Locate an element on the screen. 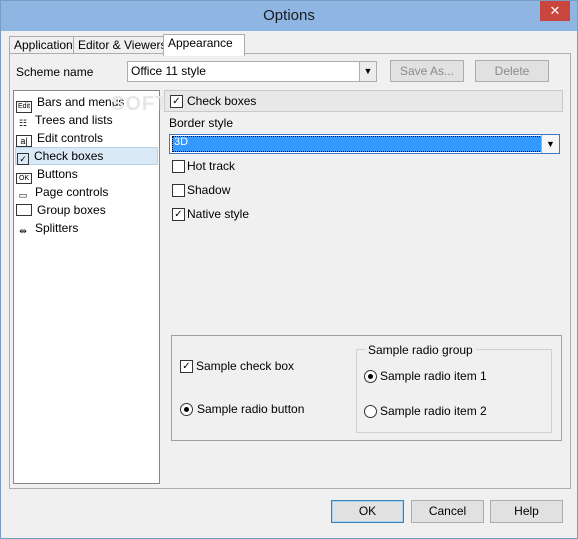  tree-item-check-boxes: ✓ Check boxes is located at coordinates (86, 156).